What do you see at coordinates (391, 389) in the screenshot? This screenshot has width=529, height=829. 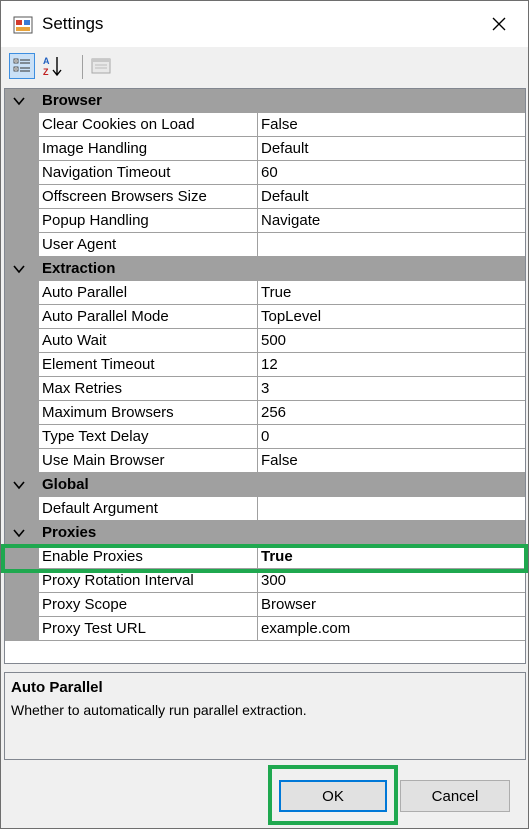 I see `property-value: 3` at bounding box center [391, 389].